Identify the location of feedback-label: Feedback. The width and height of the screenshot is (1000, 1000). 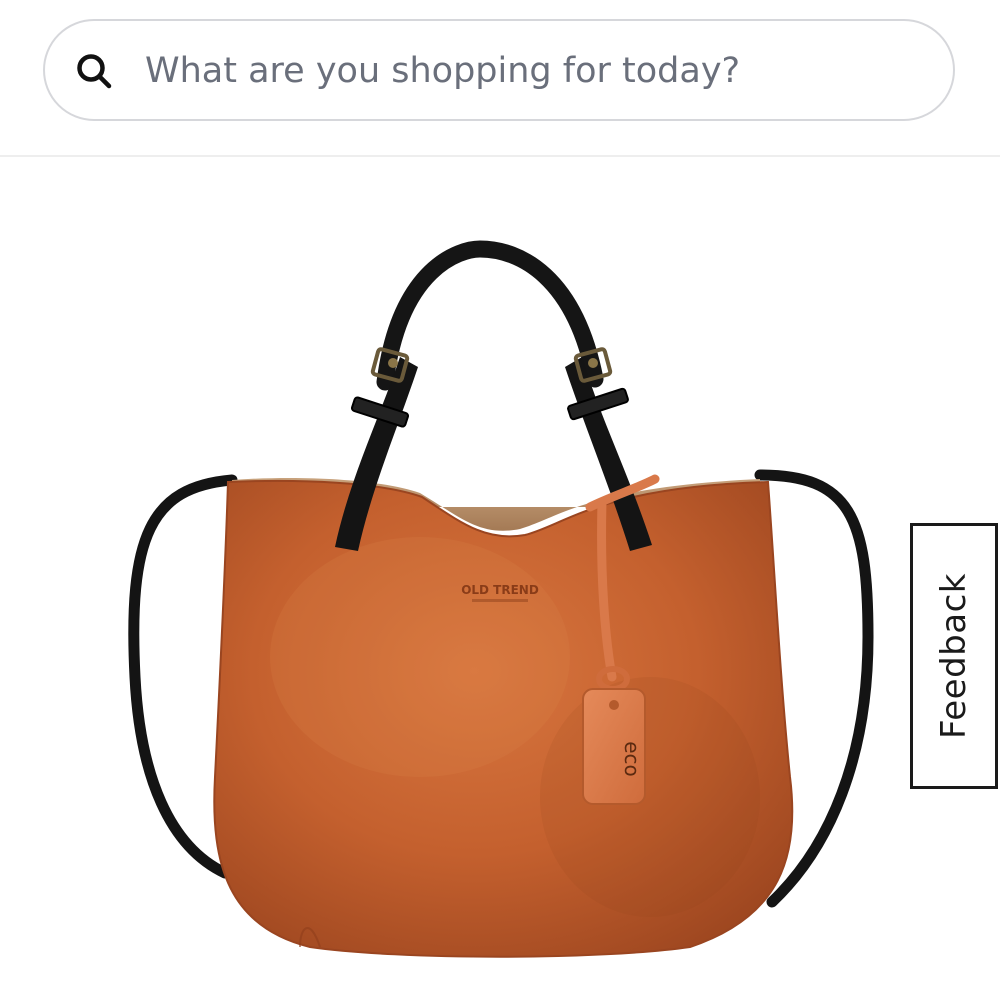
(954, 656).